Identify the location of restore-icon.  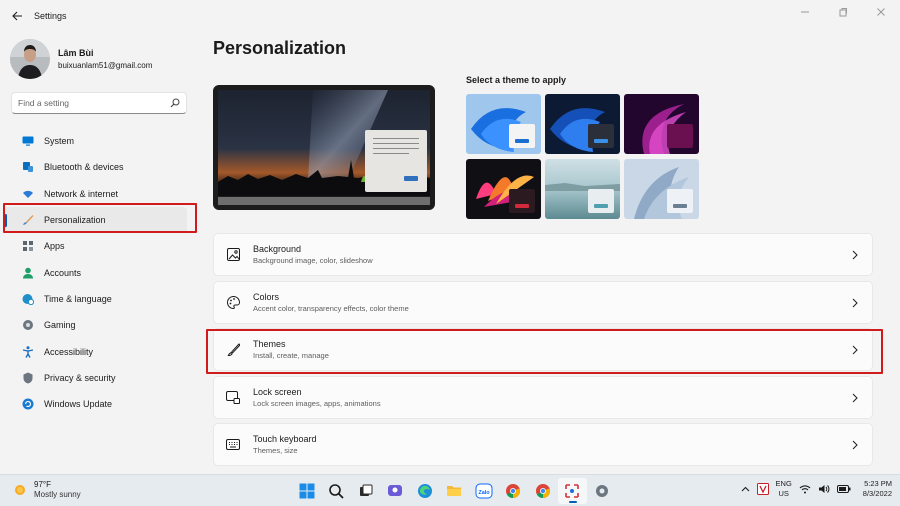
(843, 12).